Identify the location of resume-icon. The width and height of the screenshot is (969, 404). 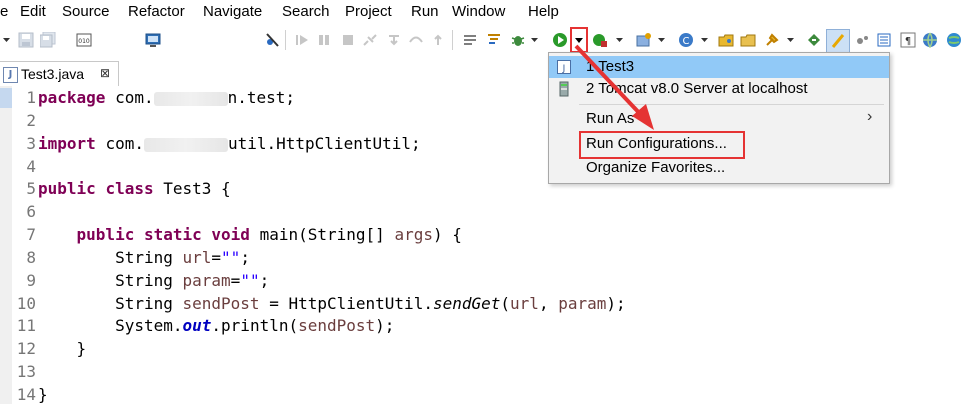
(302, 40).